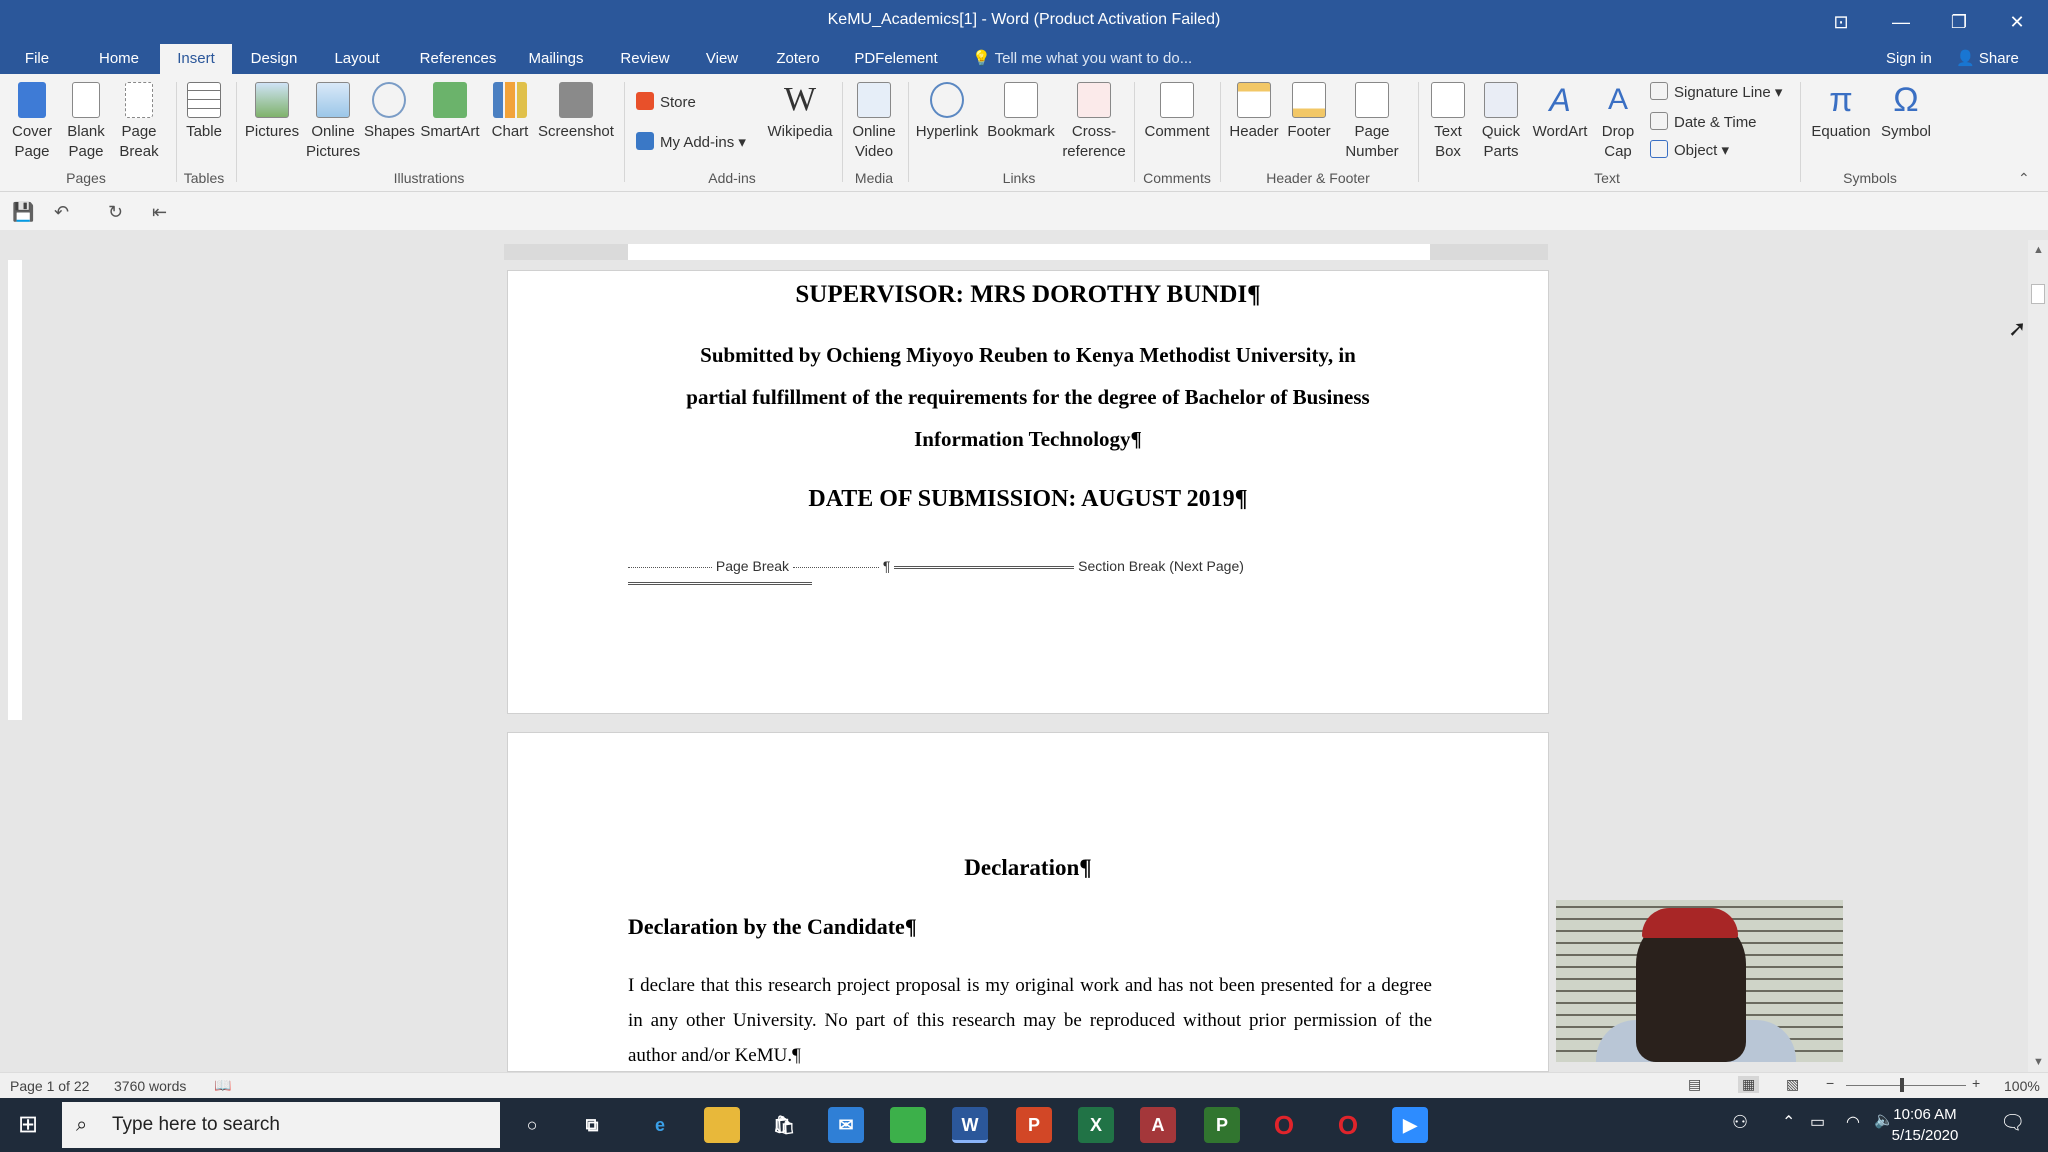 The image size is (2048, 1152). What do you see at coordinates (1959, 22) in the screenshot?
I see `restore-button: ❐` at bounding box center [1959, 22].